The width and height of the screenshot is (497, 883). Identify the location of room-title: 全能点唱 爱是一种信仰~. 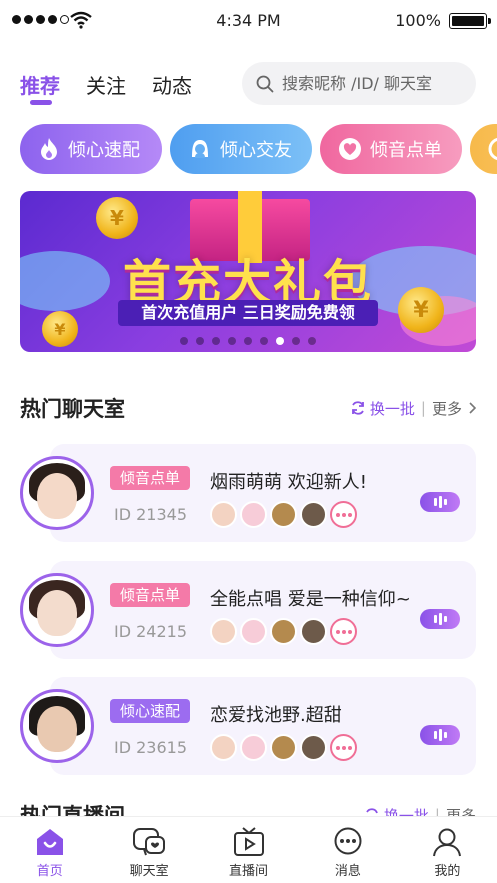
(310, 599).